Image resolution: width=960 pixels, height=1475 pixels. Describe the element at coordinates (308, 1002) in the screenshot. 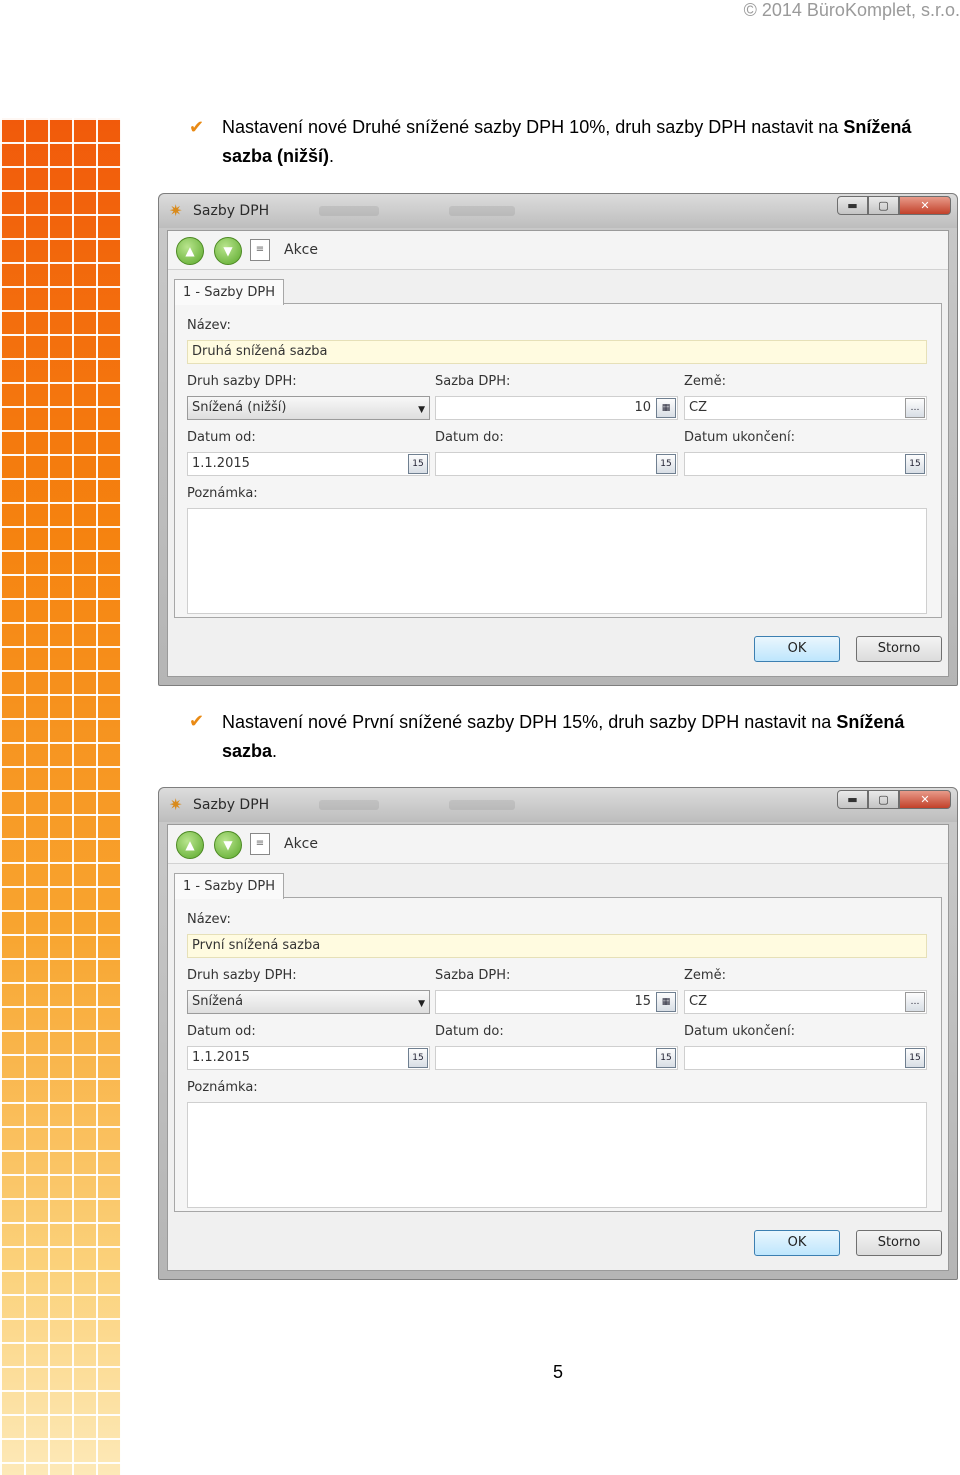

I see `druh-select: Snížená ▼` at that location.